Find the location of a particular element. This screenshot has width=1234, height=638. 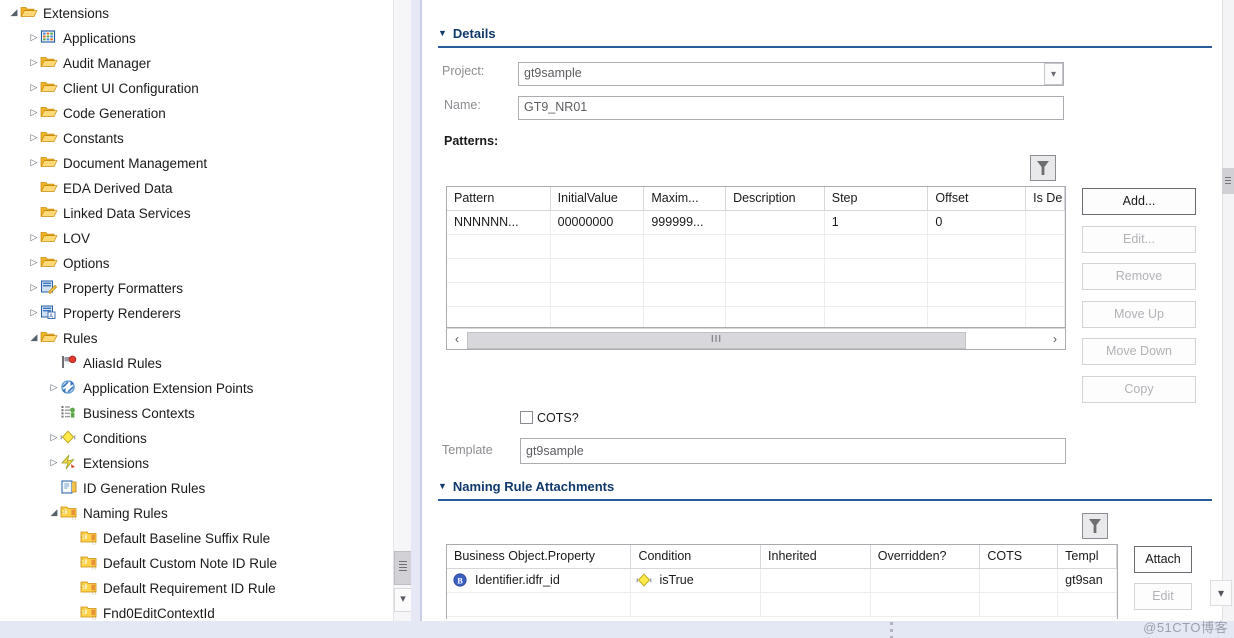

attachments-column-header: Condition is located at coordinates (696, 556).